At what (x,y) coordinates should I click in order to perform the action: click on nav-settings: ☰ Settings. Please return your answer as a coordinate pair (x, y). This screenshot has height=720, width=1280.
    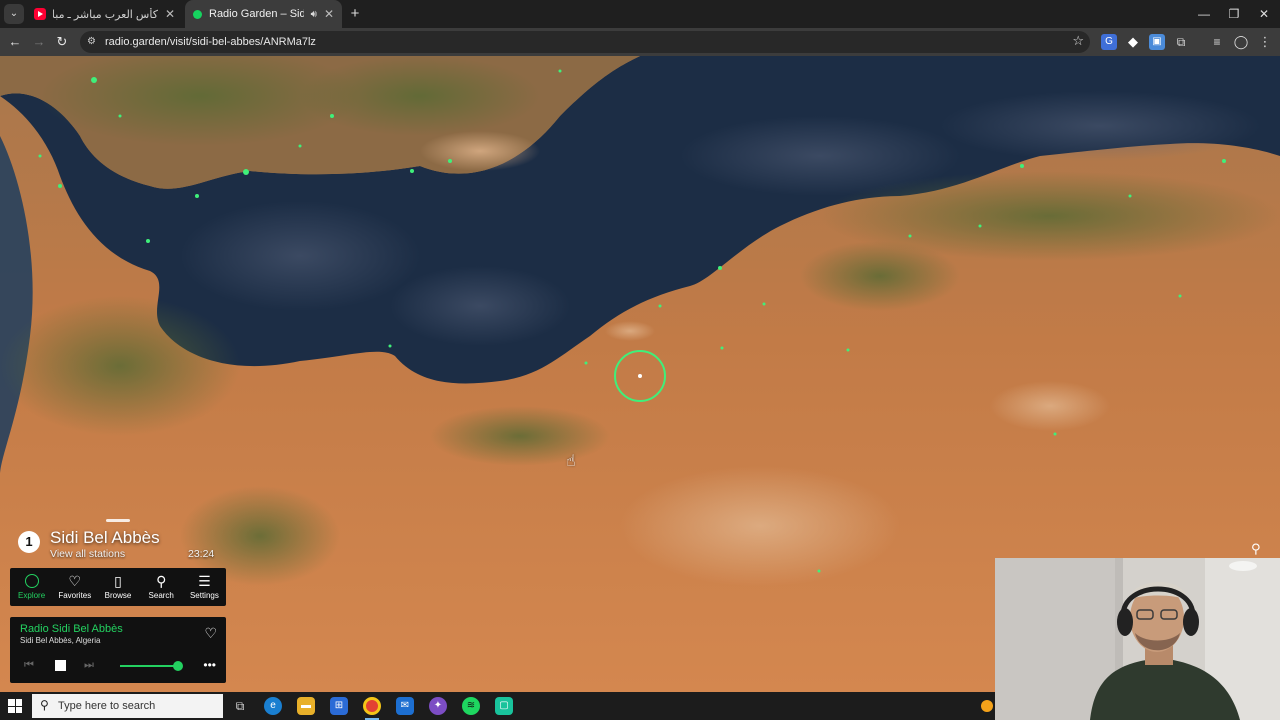
    Looking at the image, I should click on (204, 587).